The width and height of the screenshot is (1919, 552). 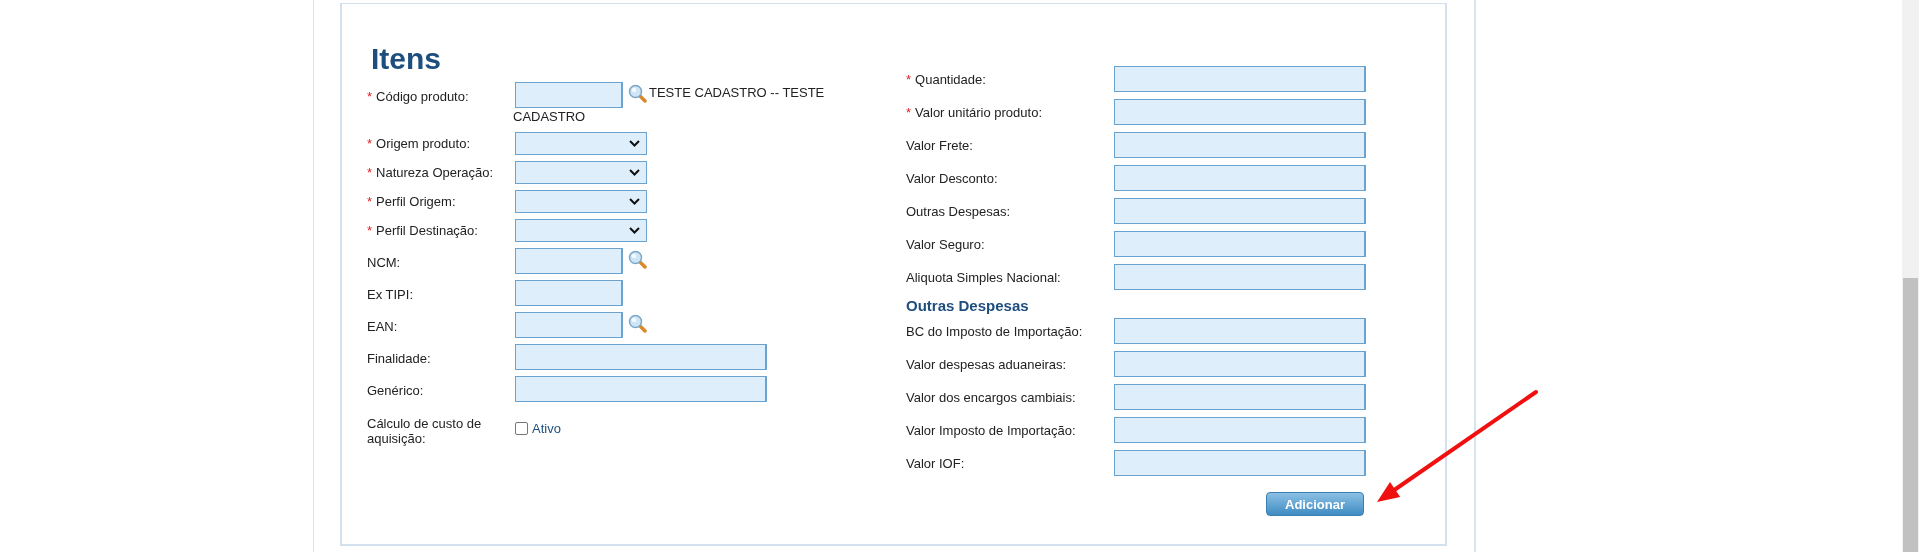 What do you see at coordinates (986, 364) in the screenshot?
I see `field-label: Valor despesas aduaneiras:` at bounding box center [986, 364].